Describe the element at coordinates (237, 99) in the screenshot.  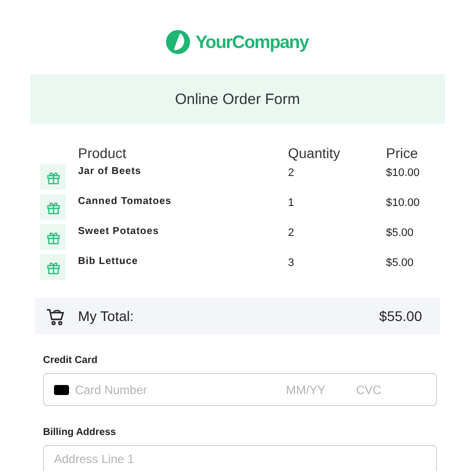
I see `form-title: Online Order Form` at that location.